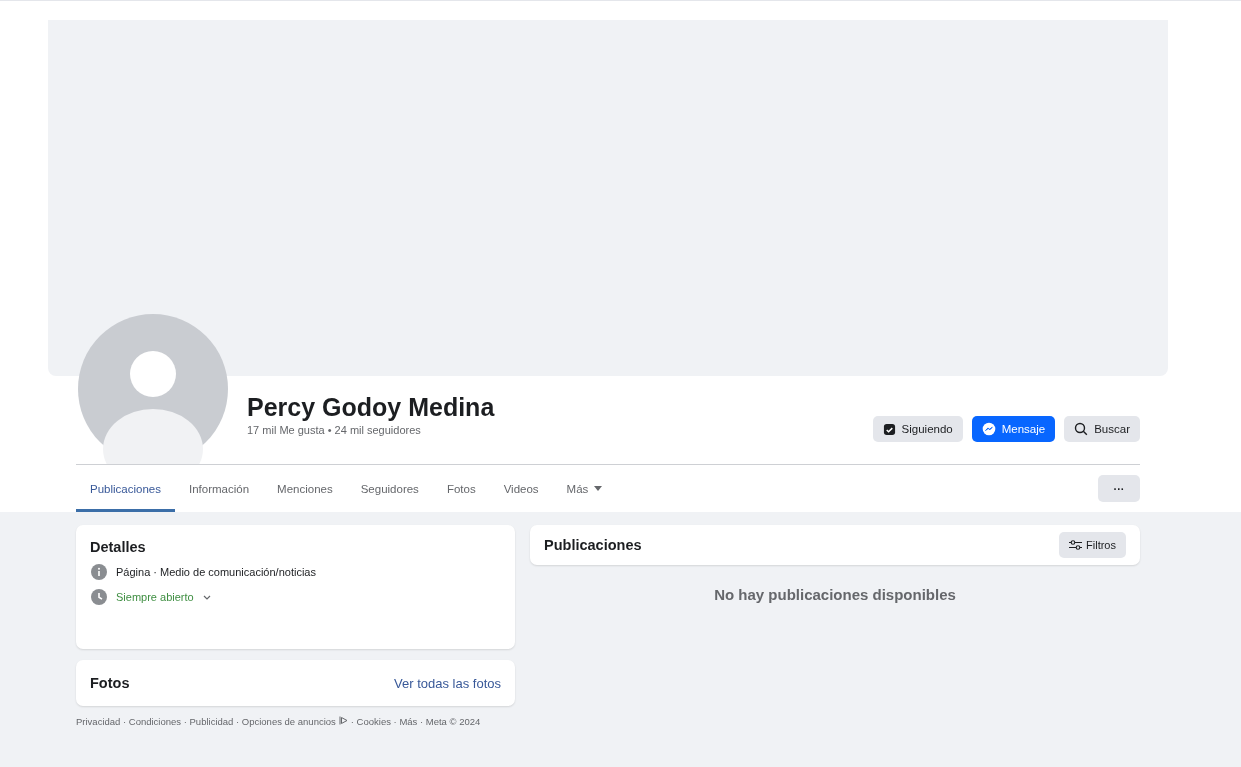 Image resolution: width=1241 pixels, height=767 pixels. I want to click on profile-tab: Publicaciones, so click(125, 488).